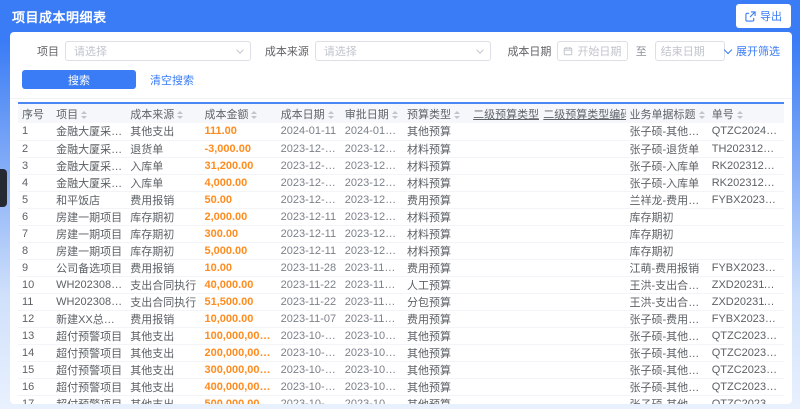  What do you see at coordinates (89, 200) in the screenshot?
I see `cell-project: 和平饭店` at bounding box center [89, 200].